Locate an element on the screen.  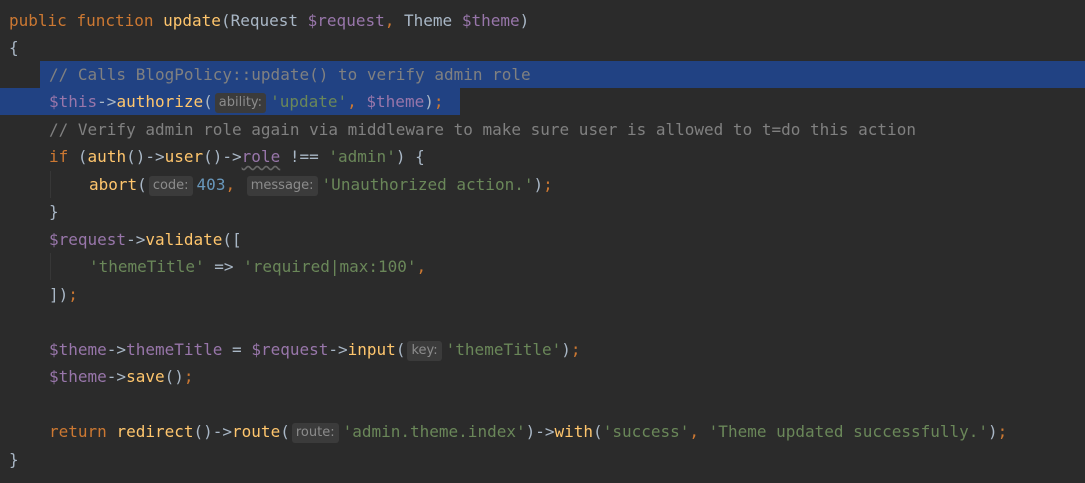
string-success: 'success' is located at coordinates (646, 431).